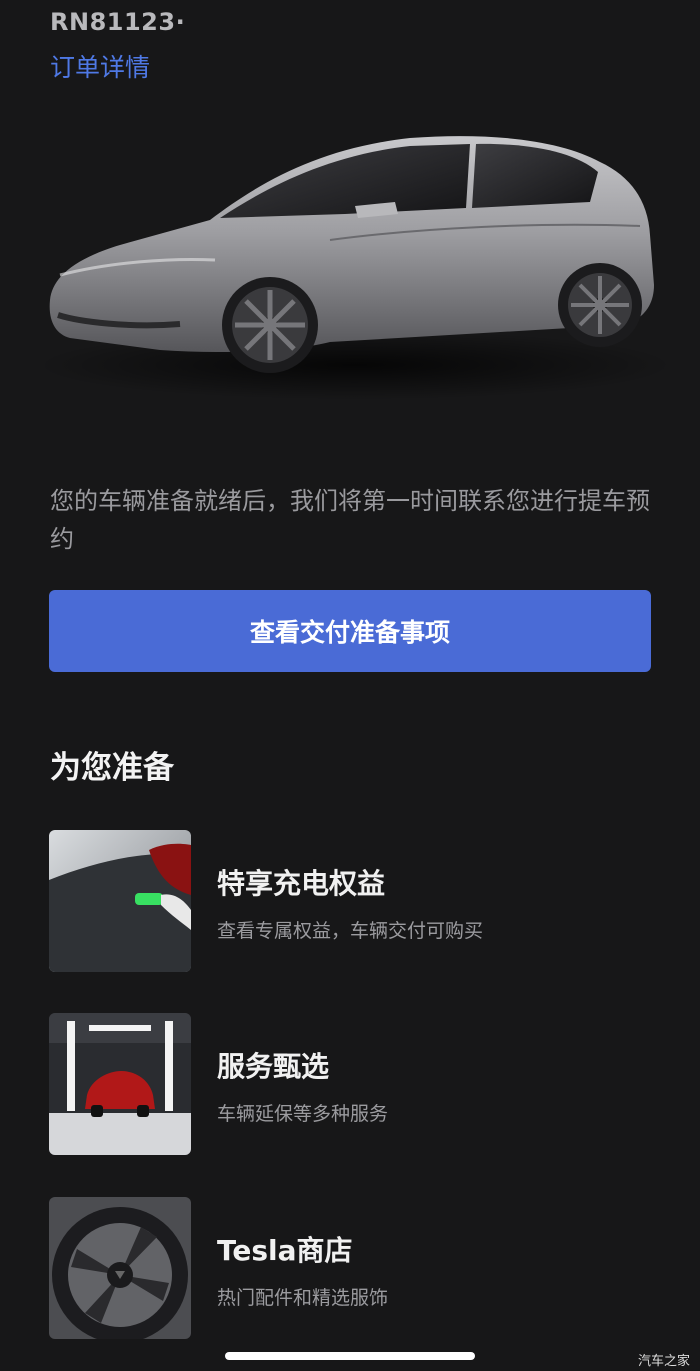 Image resolution: width=700 pixels, height=1371 pixels. Describe the element at coordinates (350, 520) in the screenshot. I see `delivery-notice: 您的车辆准备就绪后，我们将第一时间联系您进行提车预约` at that location.